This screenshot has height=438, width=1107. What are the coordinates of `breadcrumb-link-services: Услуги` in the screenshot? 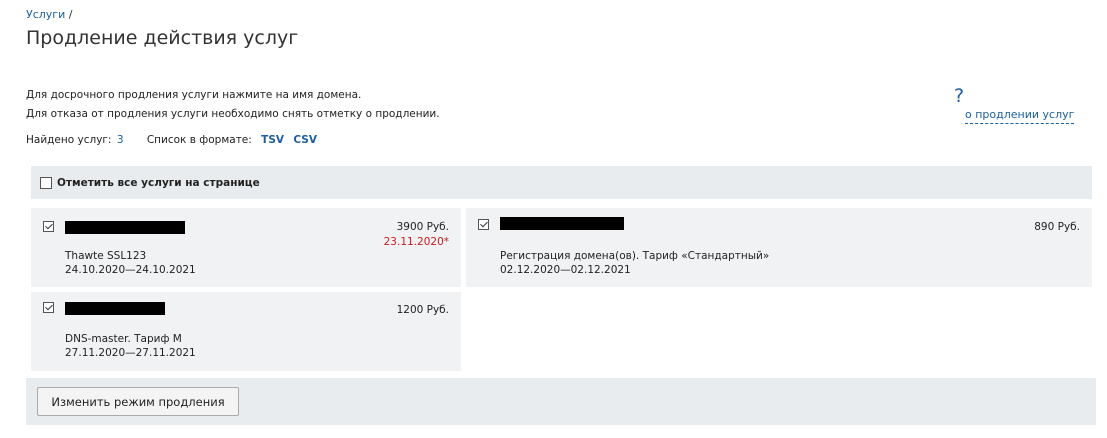 It's located at (45, 14).